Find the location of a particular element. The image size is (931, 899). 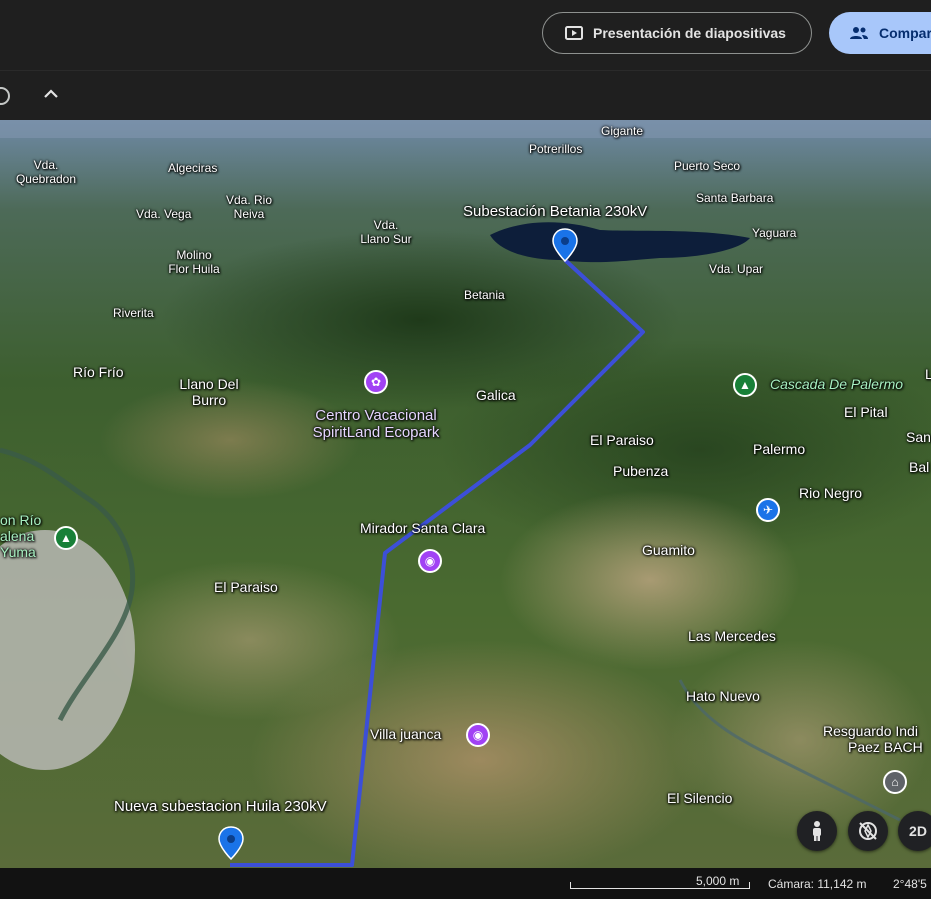

chevron-up-icon is located at coordinates (51, 94).